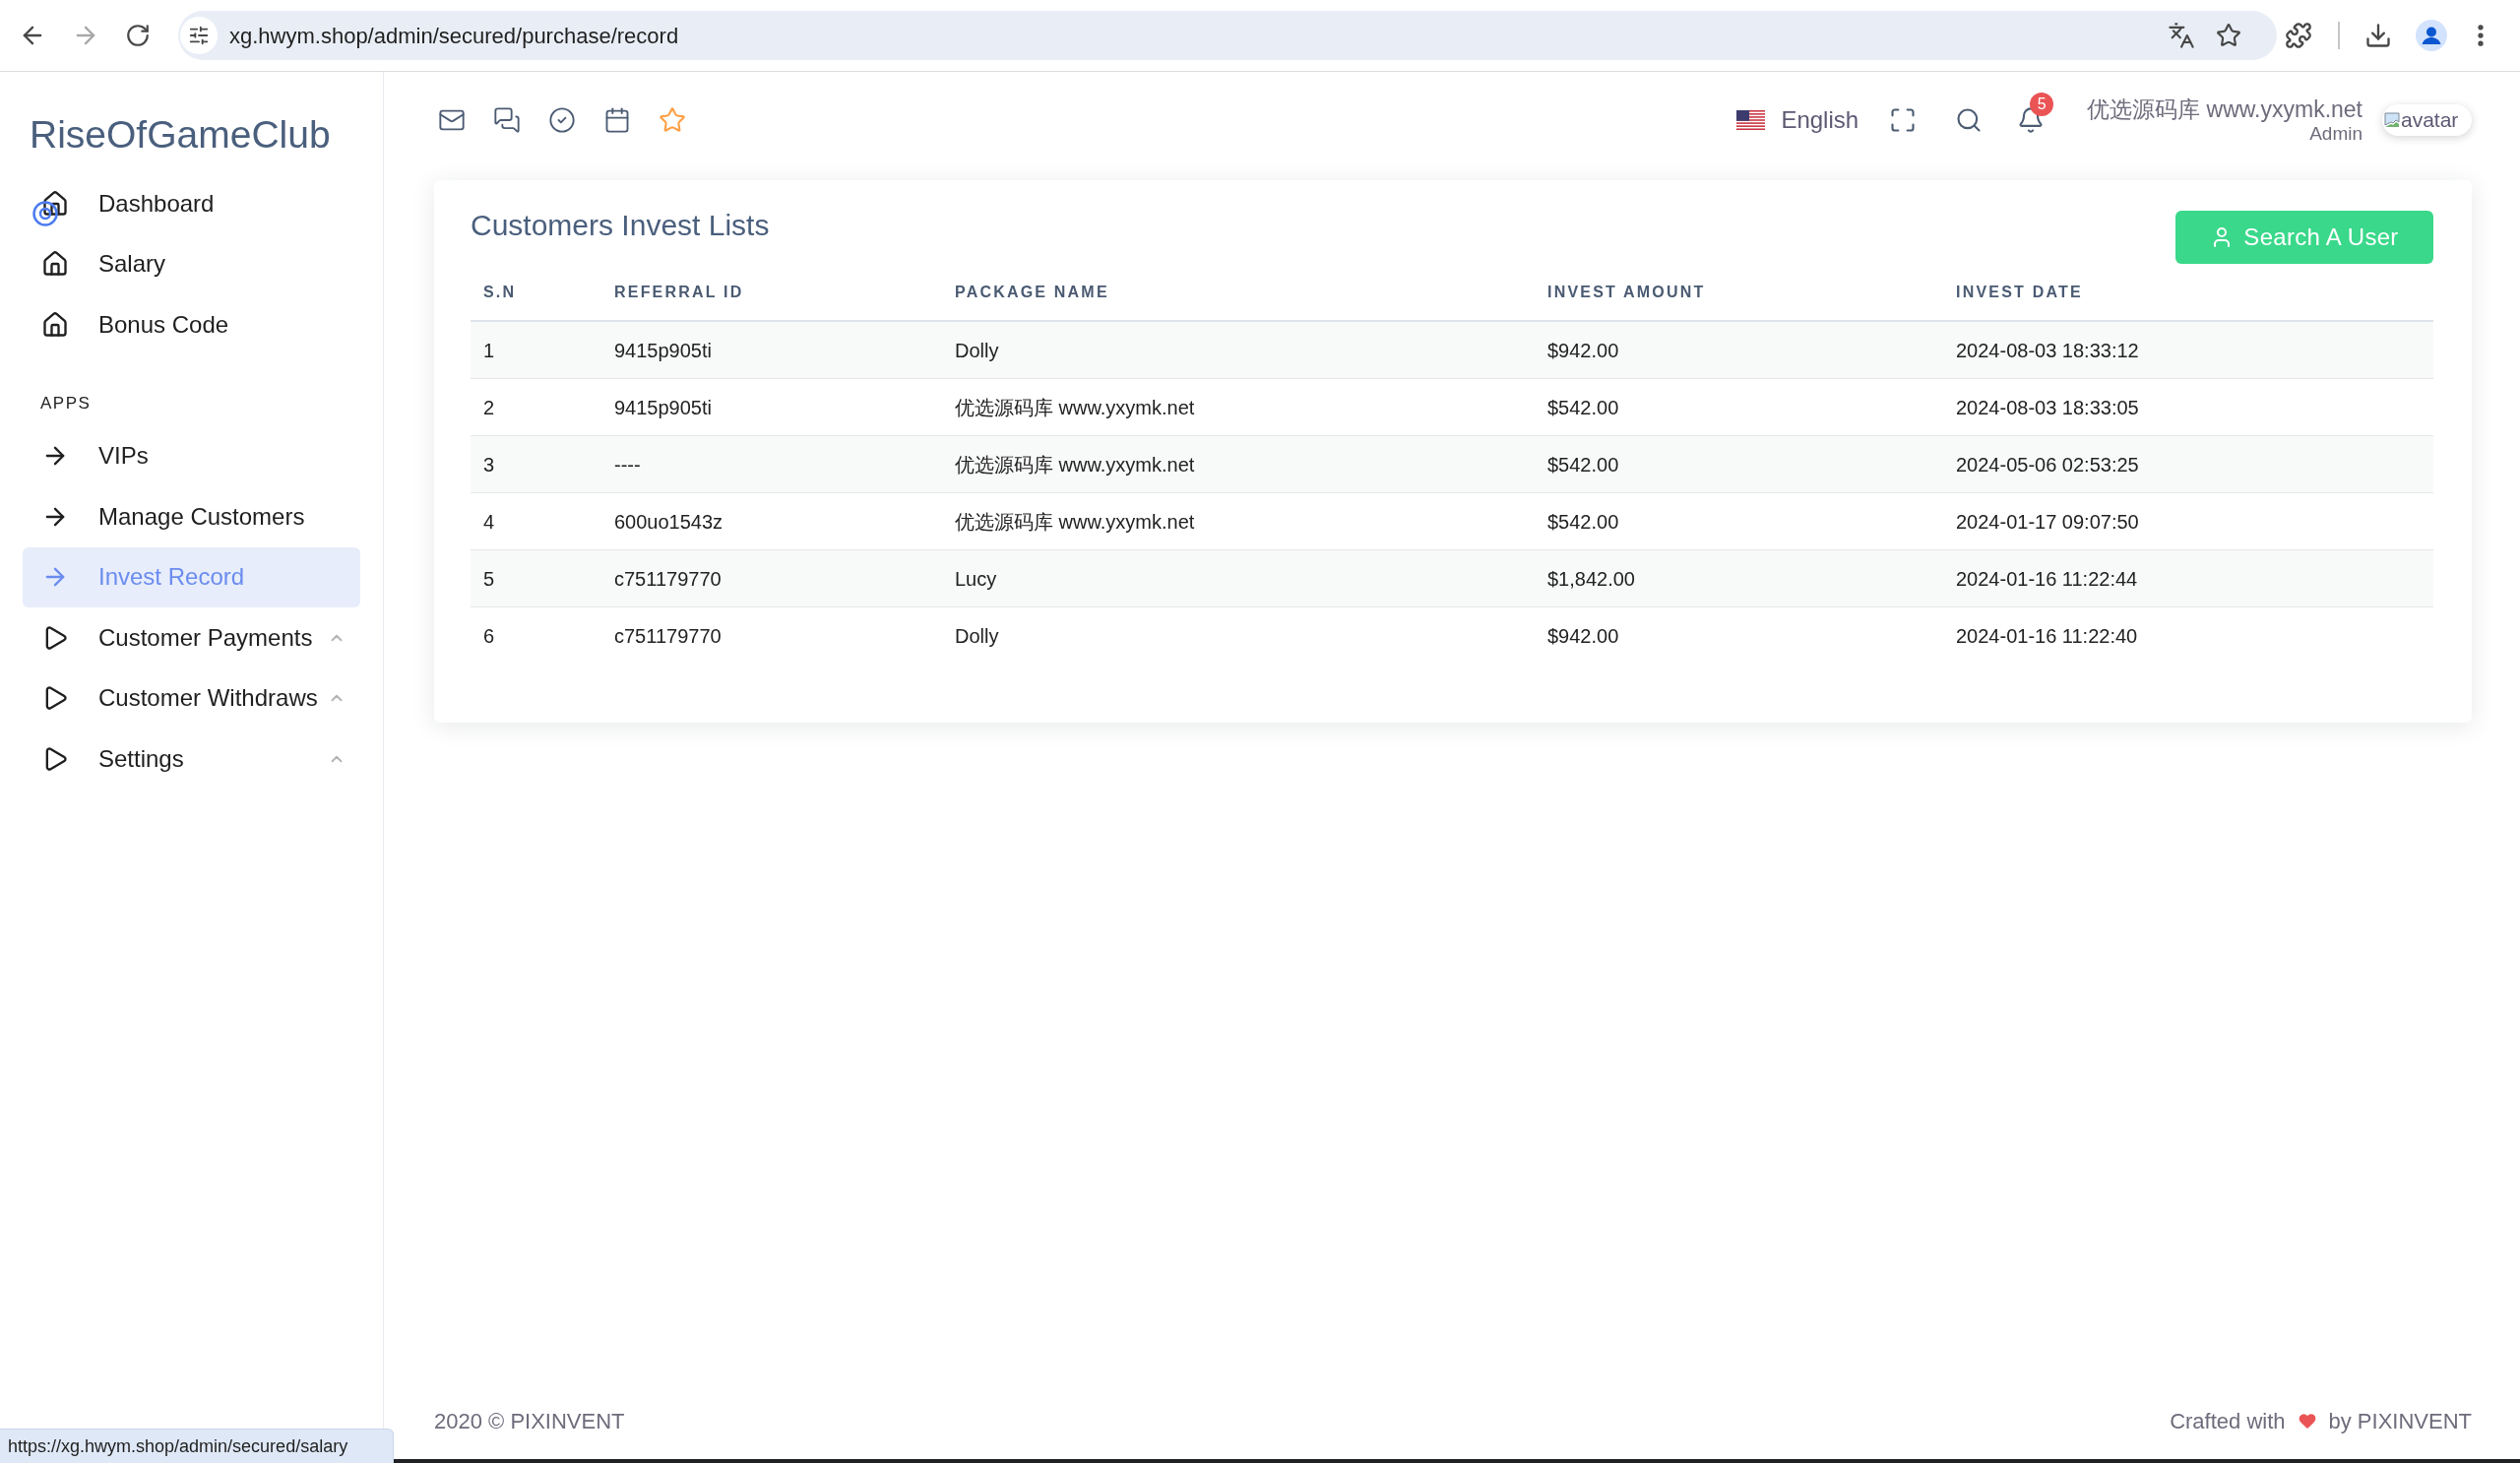  Describe the element at coordinates (138, 35) in the screenshot. I see `reload-icon` at that location.